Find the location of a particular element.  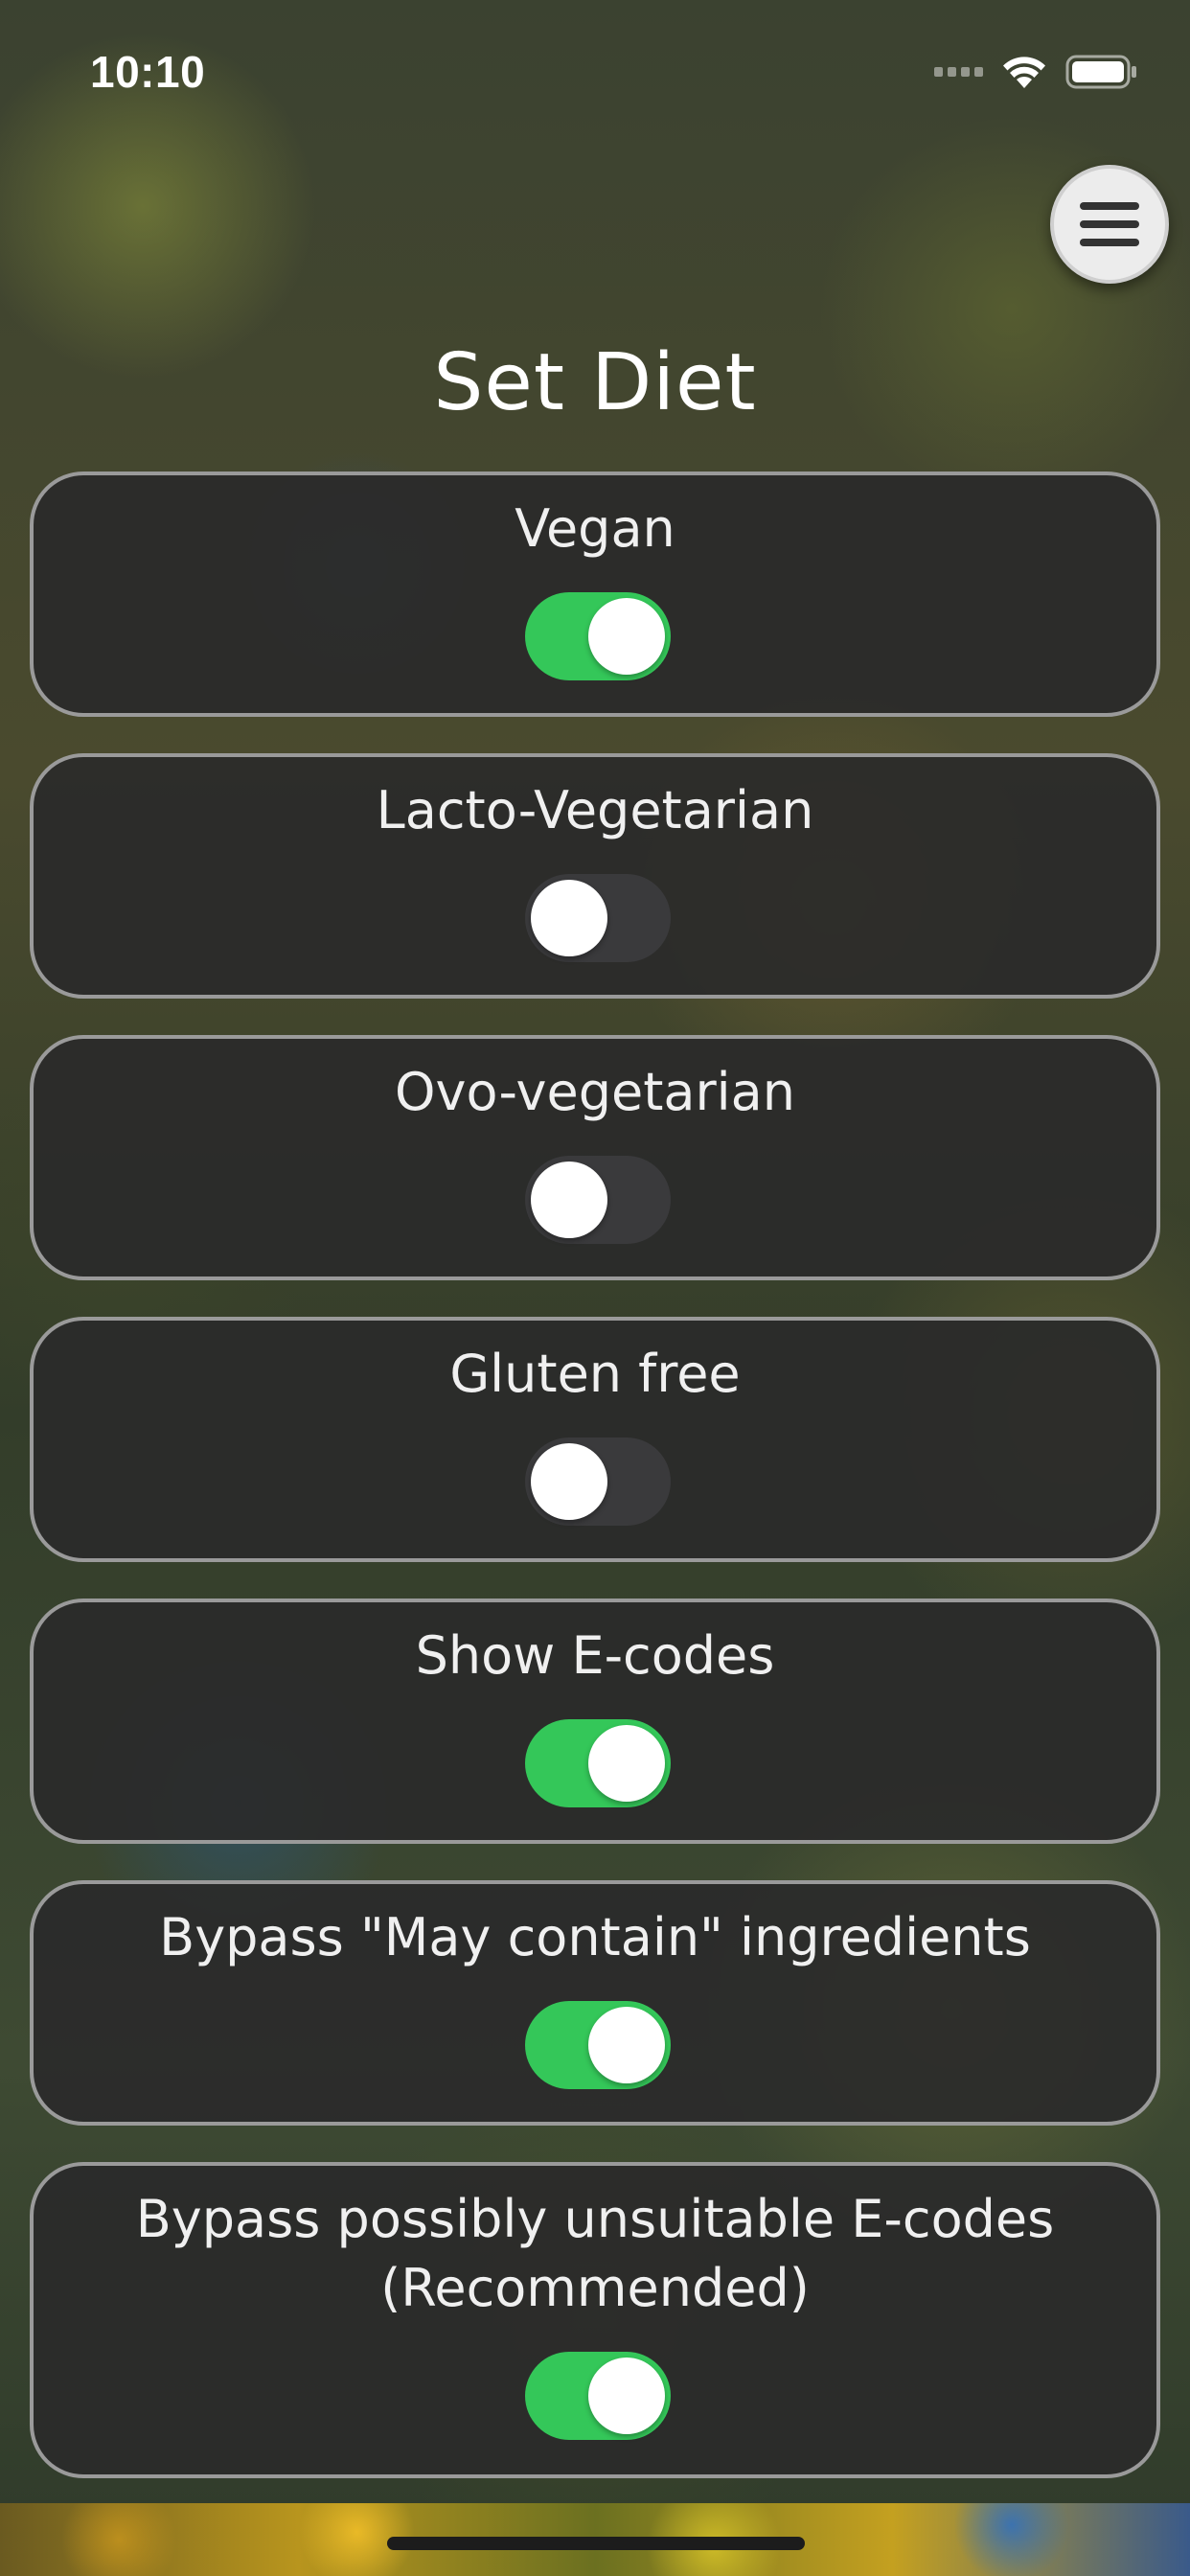

setting-label-bypass-may-contain: Bypass "May contain" ingredients is located at coordinates (595, 1937).